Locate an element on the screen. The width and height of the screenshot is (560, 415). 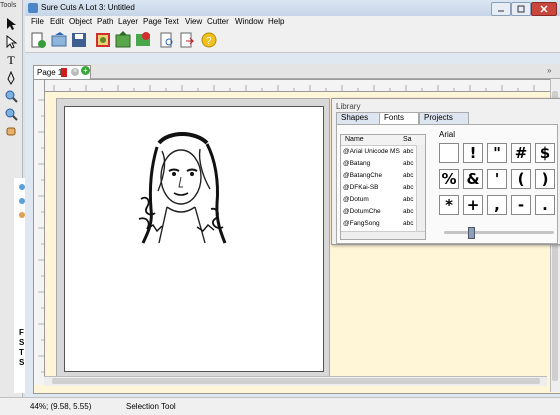
glyph-grid: ! " # $ % & ' ( ) * + , - . is located at coordinates (499, 184).